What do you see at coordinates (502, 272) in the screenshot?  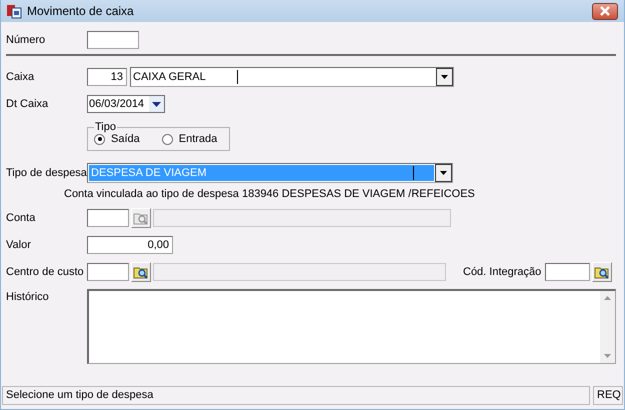 I see `field-label: Cód. Integração` at bounding box center [502, 272].